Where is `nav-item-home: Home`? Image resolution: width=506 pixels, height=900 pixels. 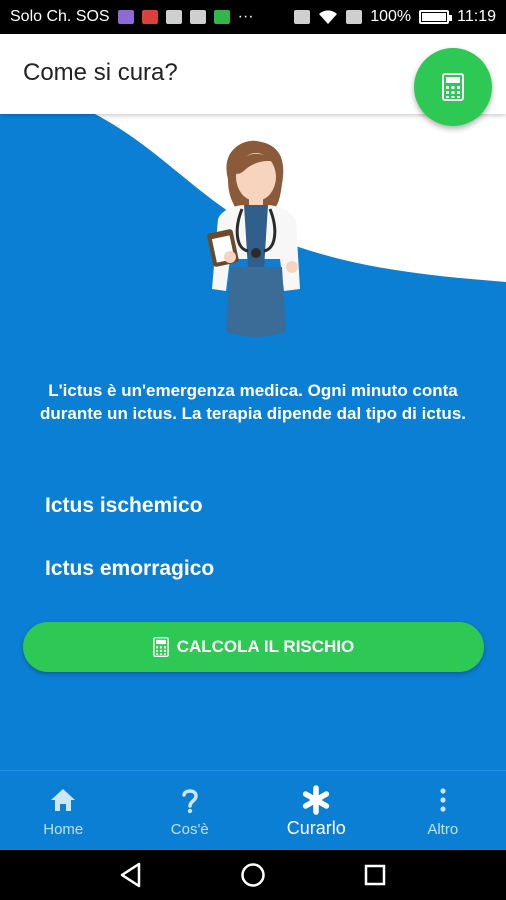 nav-item-home: Home is located at coordinates (63, 810).